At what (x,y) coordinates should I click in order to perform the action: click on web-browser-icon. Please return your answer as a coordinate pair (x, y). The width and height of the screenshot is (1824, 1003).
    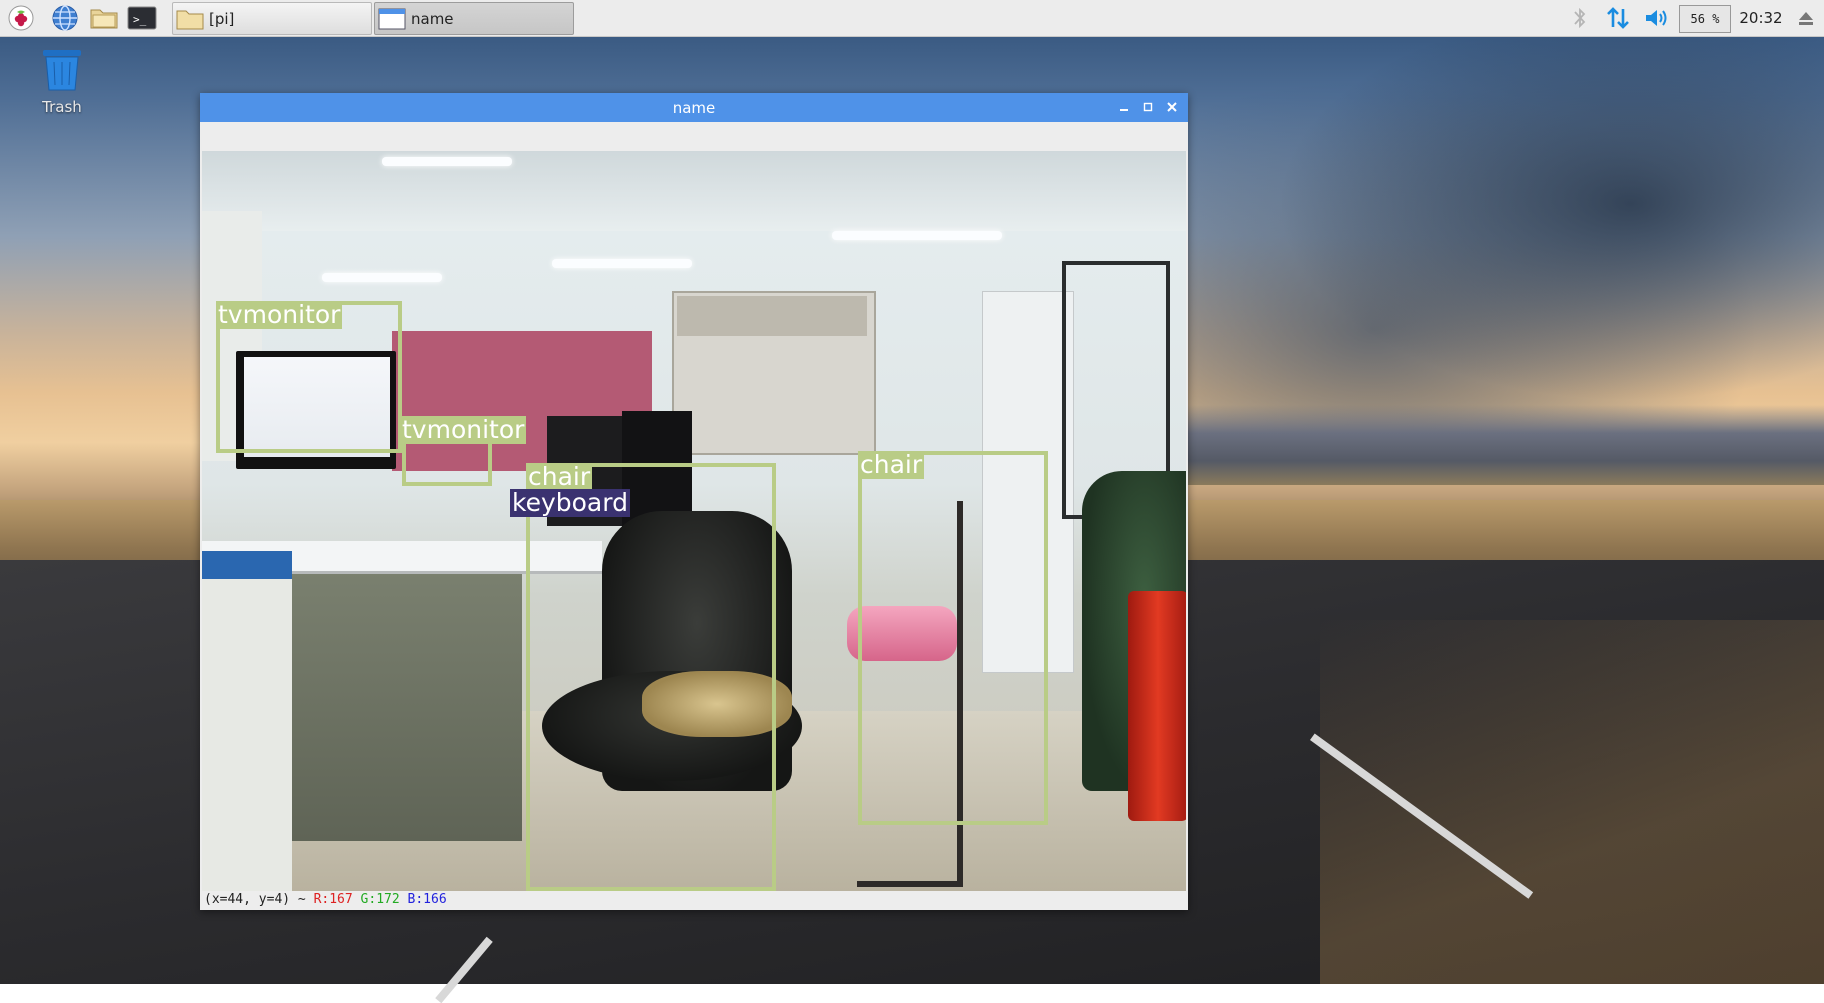
    Looking at the image, I should click on (65, 18).